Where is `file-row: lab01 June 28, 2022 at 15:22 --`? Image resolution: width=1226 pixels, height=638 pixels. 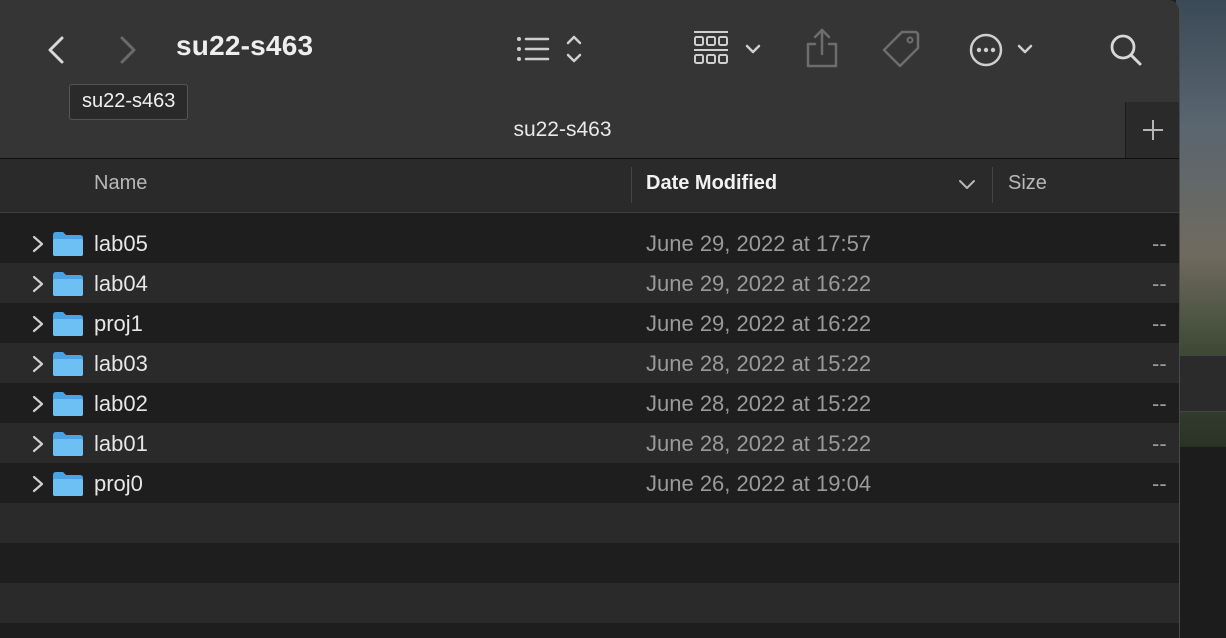
file-row: lab01 June 28, 2022 at 15:22 -- is located at coordinates (589, 443).